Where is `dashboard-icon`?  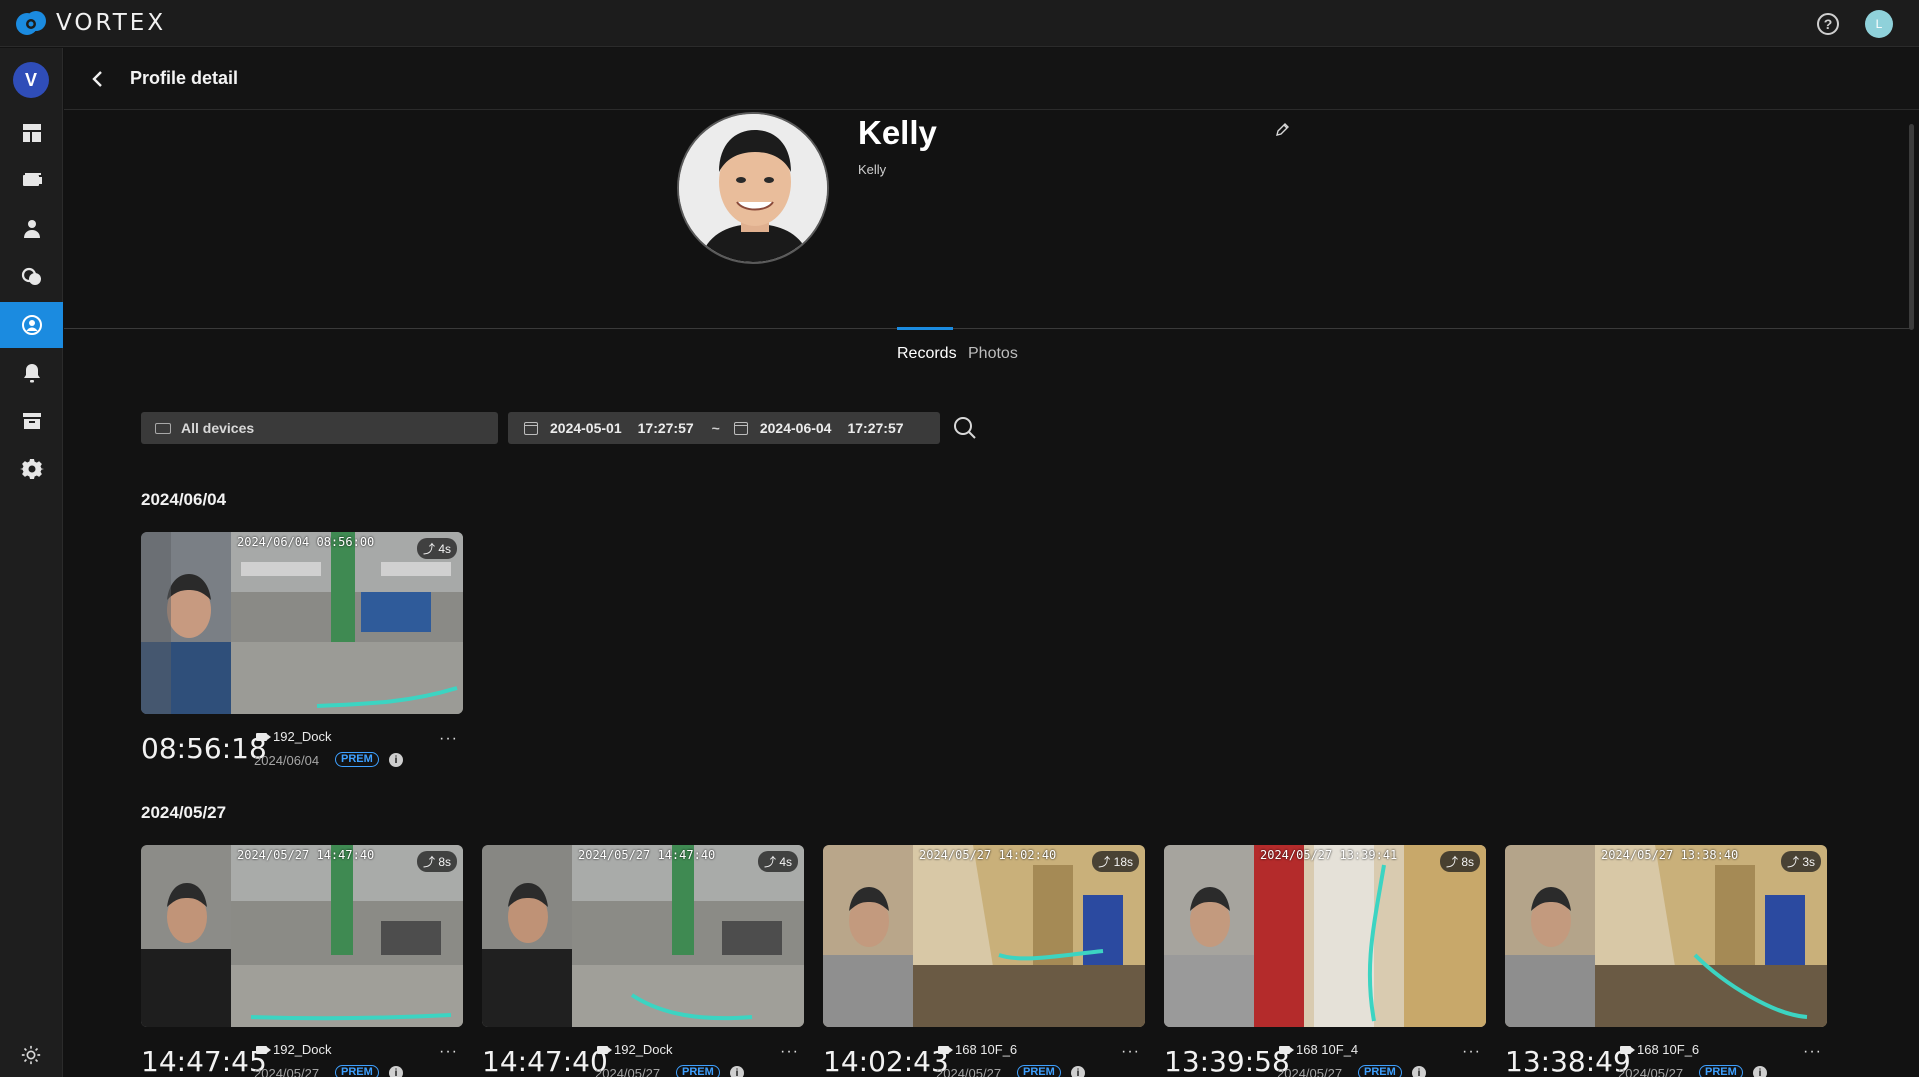 dashboard-icon is located at coordinates (31, 133).